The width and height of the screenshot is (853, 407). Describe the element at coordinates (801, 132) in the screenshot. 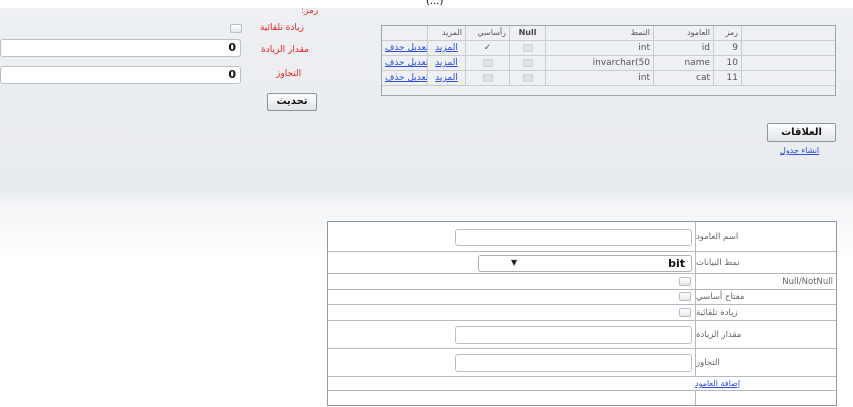

I see `relations-button: العلاقات` at that location.